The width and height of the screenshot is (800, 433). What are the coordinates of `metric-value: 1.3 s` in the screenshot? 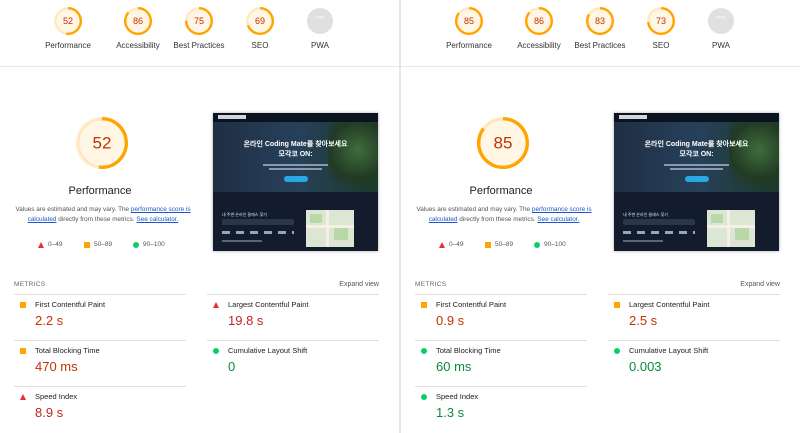 It's located at (450, 412).